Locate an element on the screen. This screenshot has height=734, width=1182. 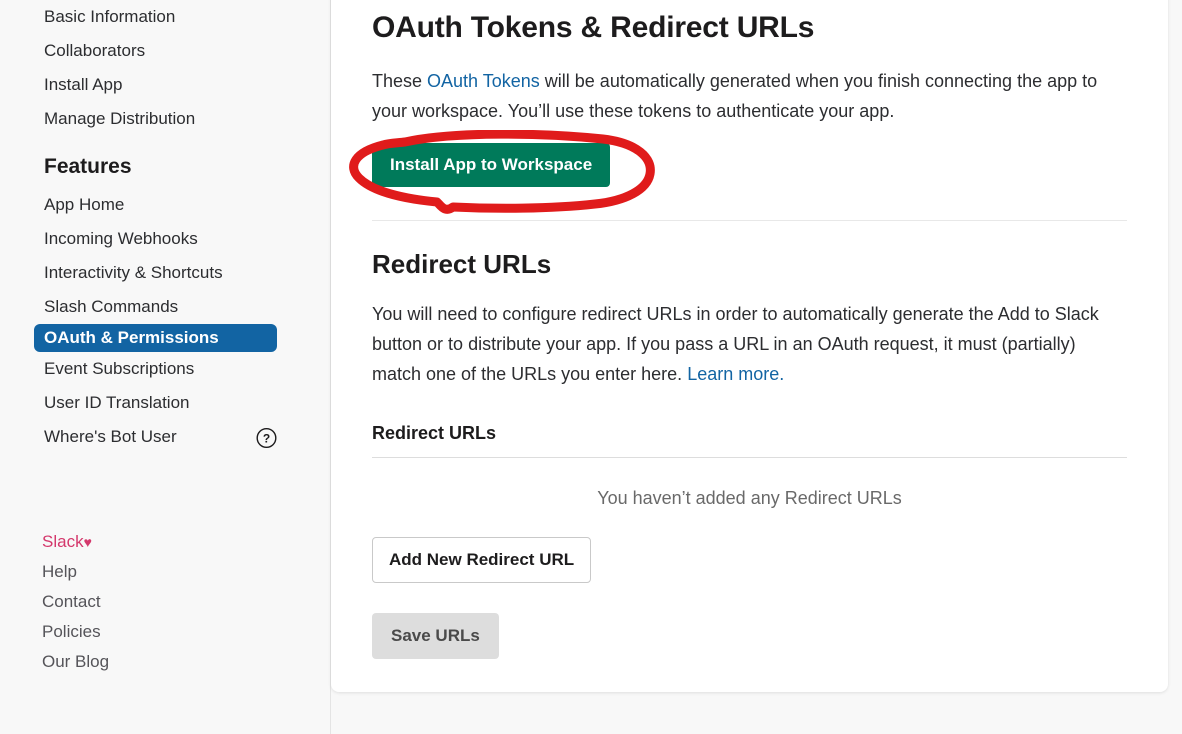
footer-link-contact: Contact is located at coordinates (165, 602).